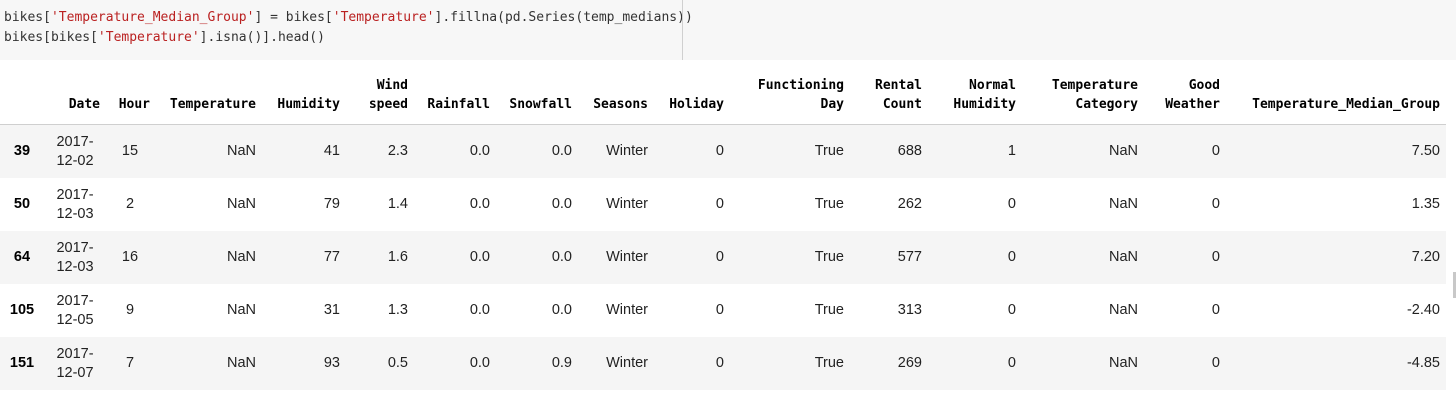 This screenshot has width=1456, height=410. I want to click on column-header-snowfall: Snowfall, so click(537, 96).